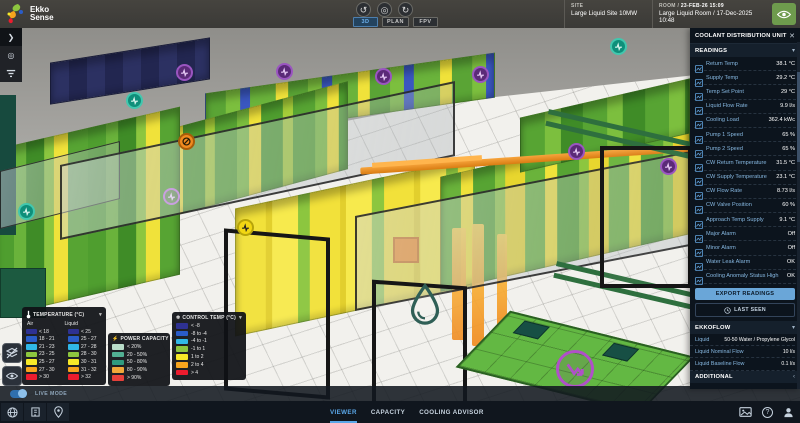 The width and height of the screenshot is (800, 423). Describe the element at coordinates (745, 93) in the screenshot. I see `reading-row: Temp Set Point 29 °C` at that location.